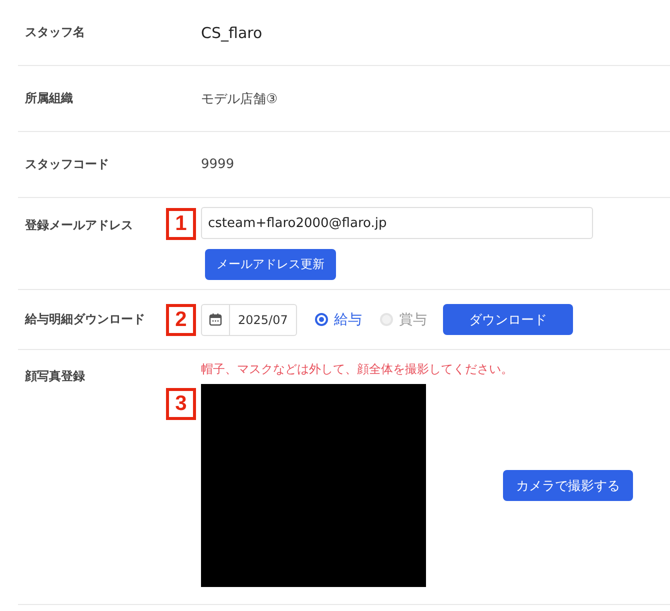  What do you see at coordinates (357, 369) in the screenshot?
I see `notice-text: 帽子、マスクなどは外して、顔全体を撮影してください。` at bounding box center [357, 369].